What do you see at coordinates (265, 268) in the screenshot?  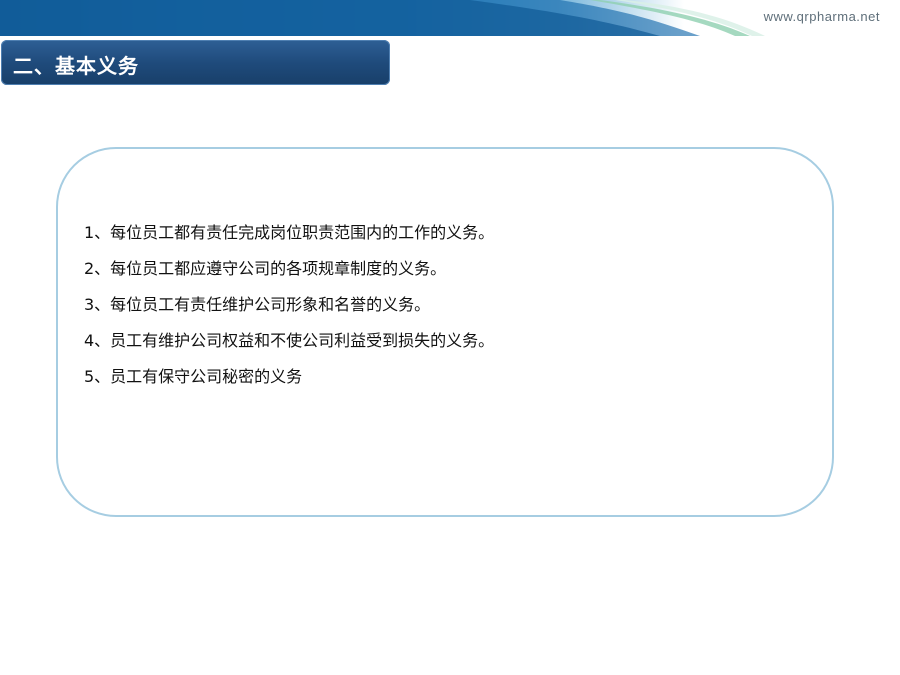 I see `list-item: 2、每位员工都应遵守公司的各项规章制度的义务。` at bounding box center [265, 268].